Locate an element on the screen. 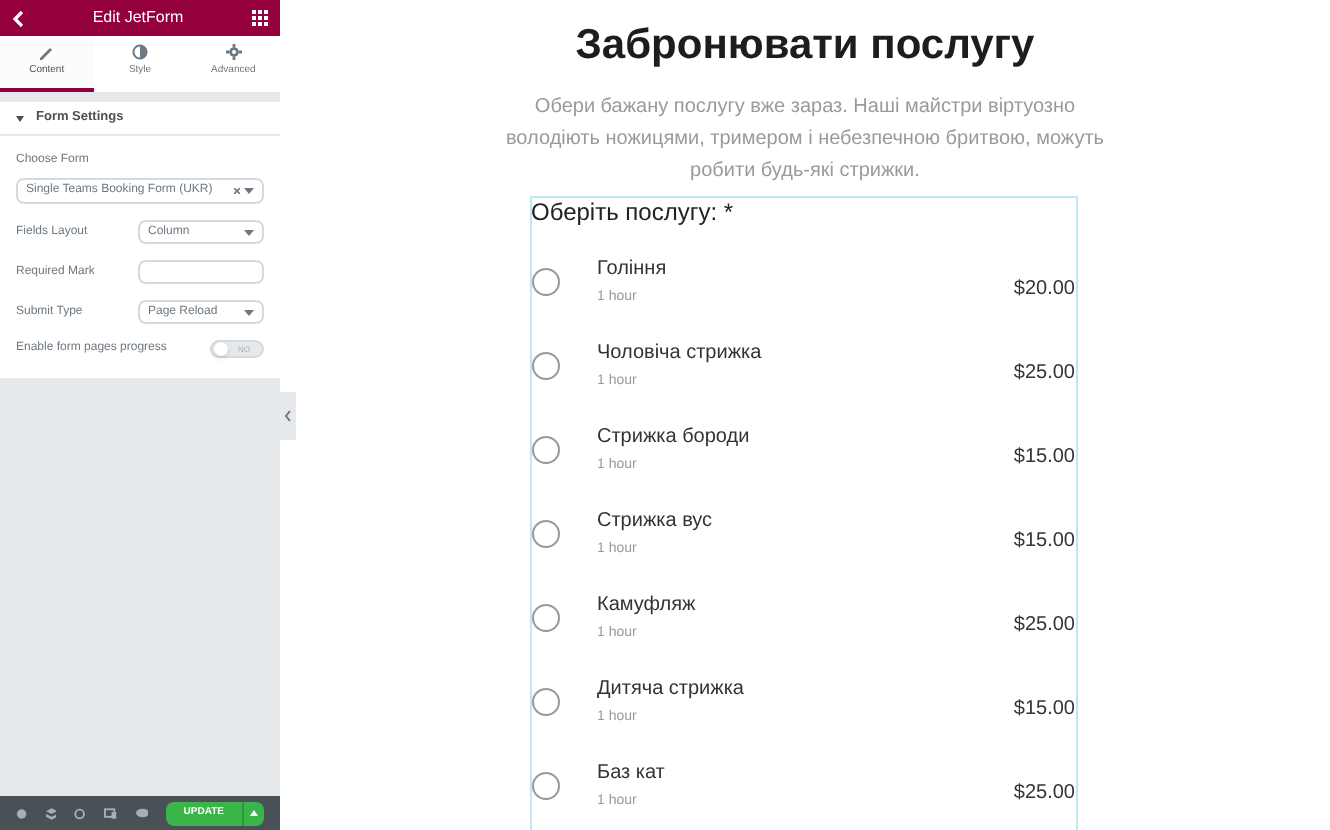  back-icon is located at coordinates (18, 18).